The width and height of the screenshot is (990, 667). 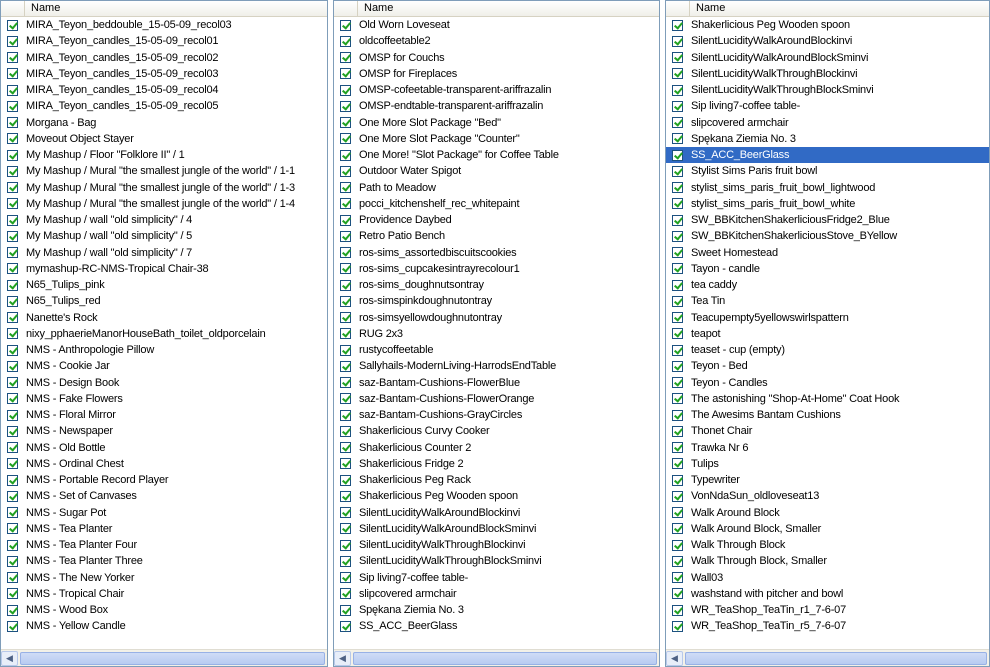 I want to click on list-item: saz-Bantam-Cushions-FlowerBlue, so click(x=496, y=383).